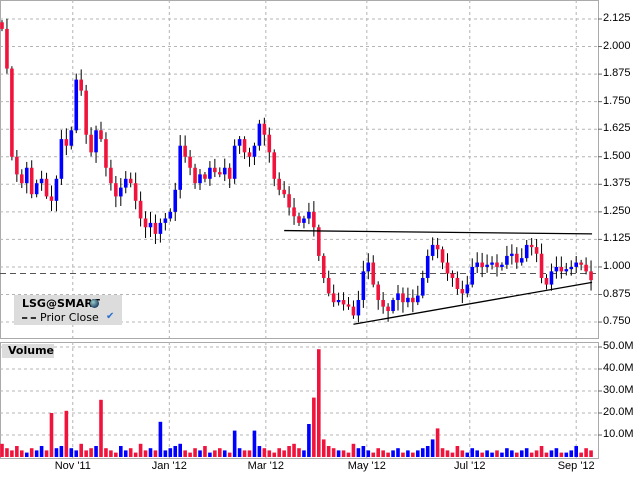 The width and height of the screenshot is (640, 480). Describe the element at coordinates (169, 466) in the screenshot. I see `date-tick-label: Jan '12` at that location.